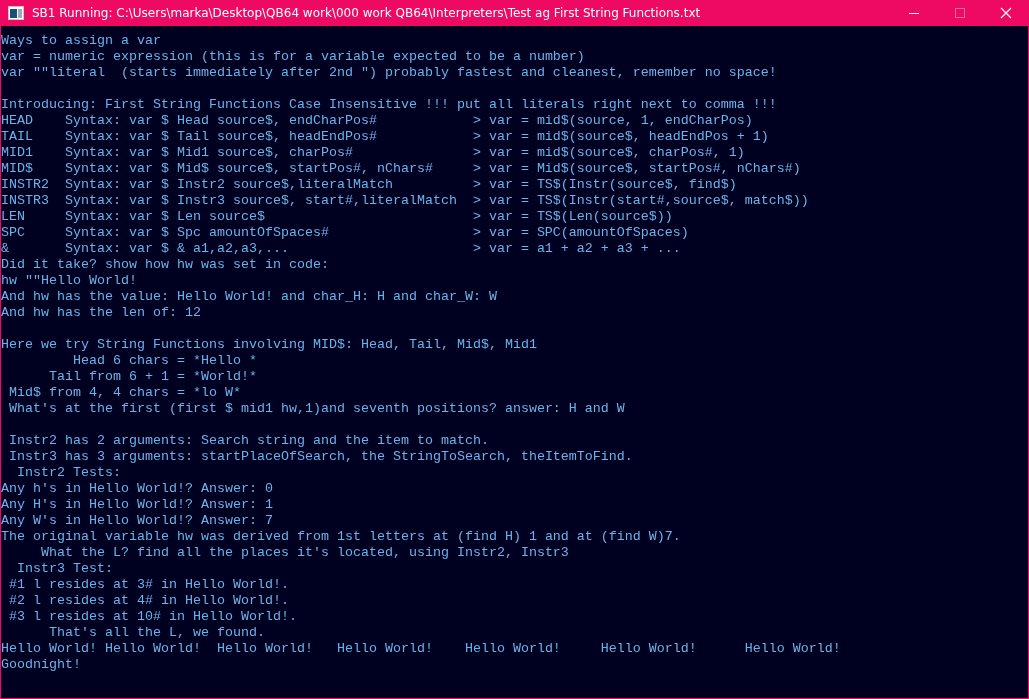  What do you see at coordinates (69, 281) in the screenshot?
I see `console-line: hw ""Hello World!` at bounding box center [69, 281].